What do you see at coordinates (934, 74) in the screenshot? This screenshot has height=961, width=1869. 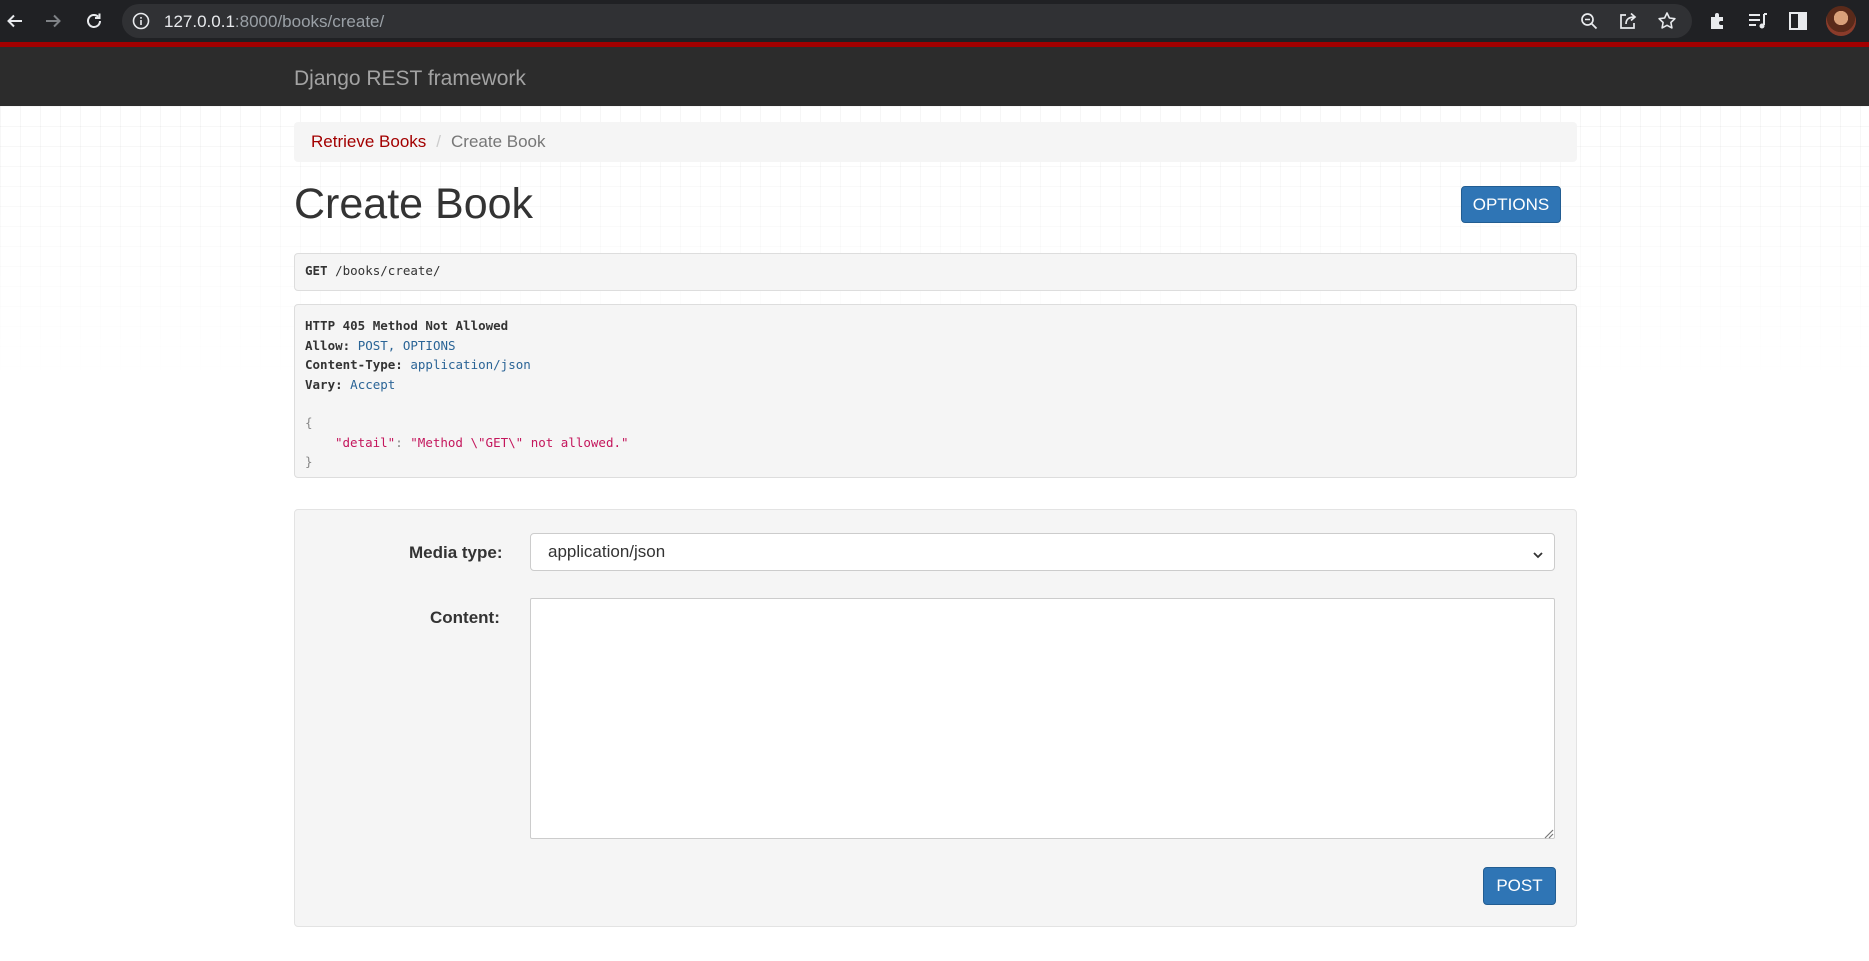 I see `navbar: Django REST framework` at bounding box center [934, 74].